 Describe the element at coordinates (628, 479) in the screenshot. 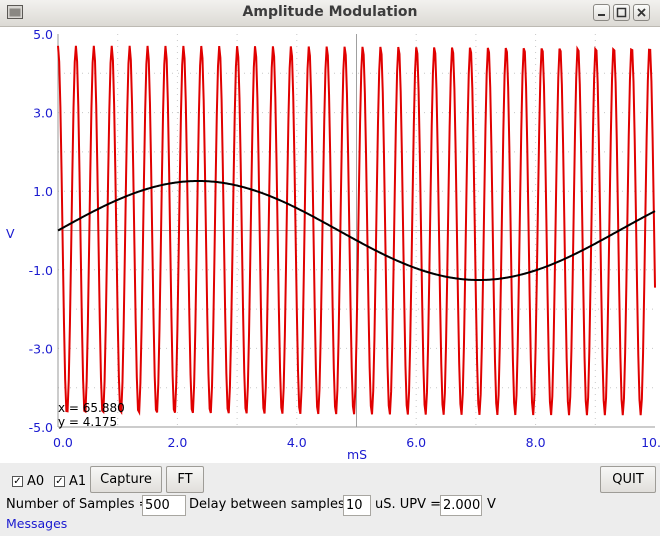

I see `quit-button: QUIT` at that location.